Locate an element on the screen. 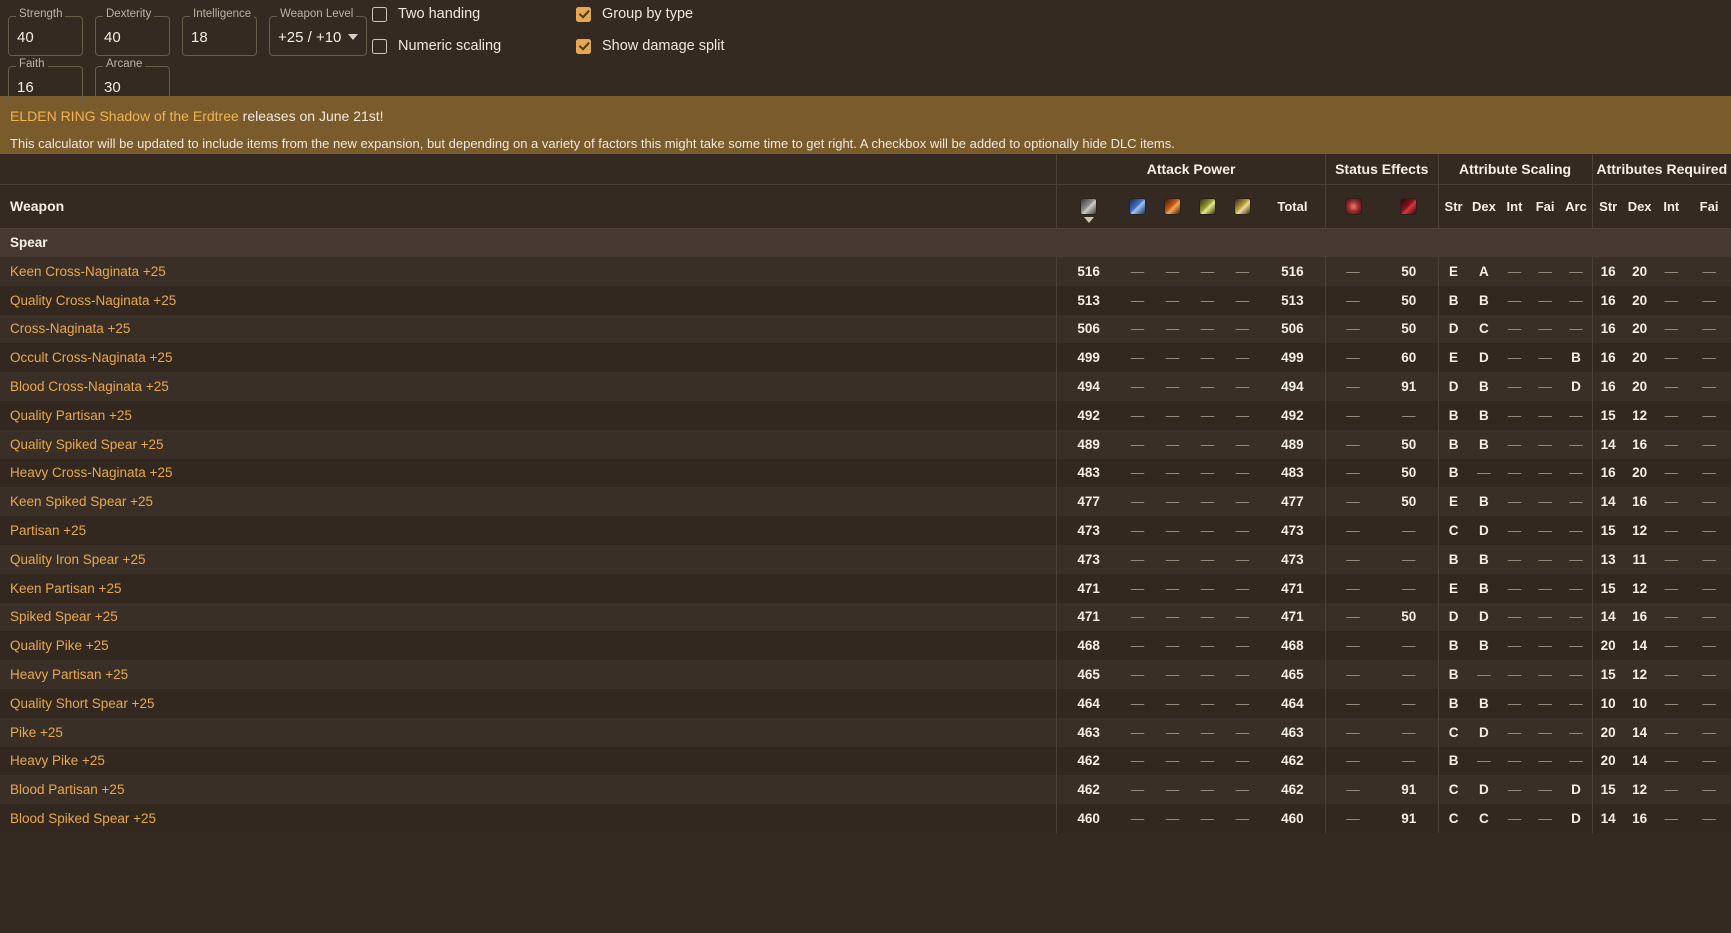 The width and height of the screenshot is (1731, 933). dexterity-field: Dexterity 40 is located at coordinates (132, 32).